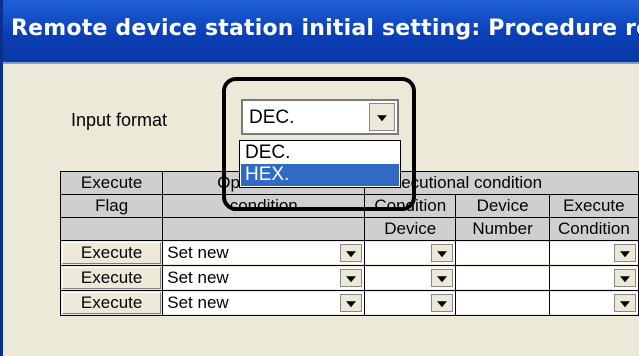 Image resolution: width=639 pixels, height=356 pixels. What do you see at coordinates (111, 229) in the screenshot?
I see `execute-flag-header-line3` at bounding box center [111, 229].